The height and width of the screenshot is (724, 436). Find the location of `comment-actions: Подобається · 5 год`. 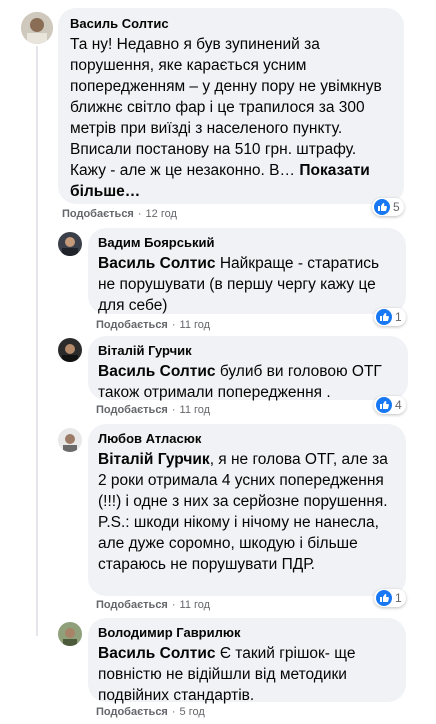

comment-actions: Подобається · 5 год is located at coordinates (150, 712).